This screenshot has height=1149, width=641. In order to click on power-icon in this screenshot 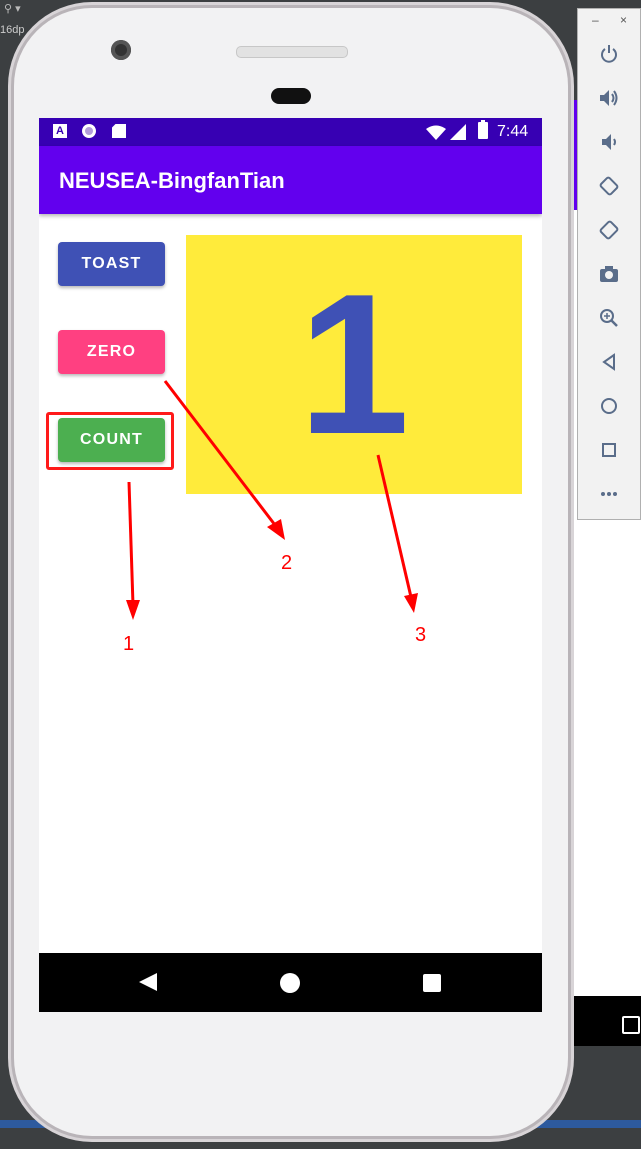, I will do `click(609, 54)`.